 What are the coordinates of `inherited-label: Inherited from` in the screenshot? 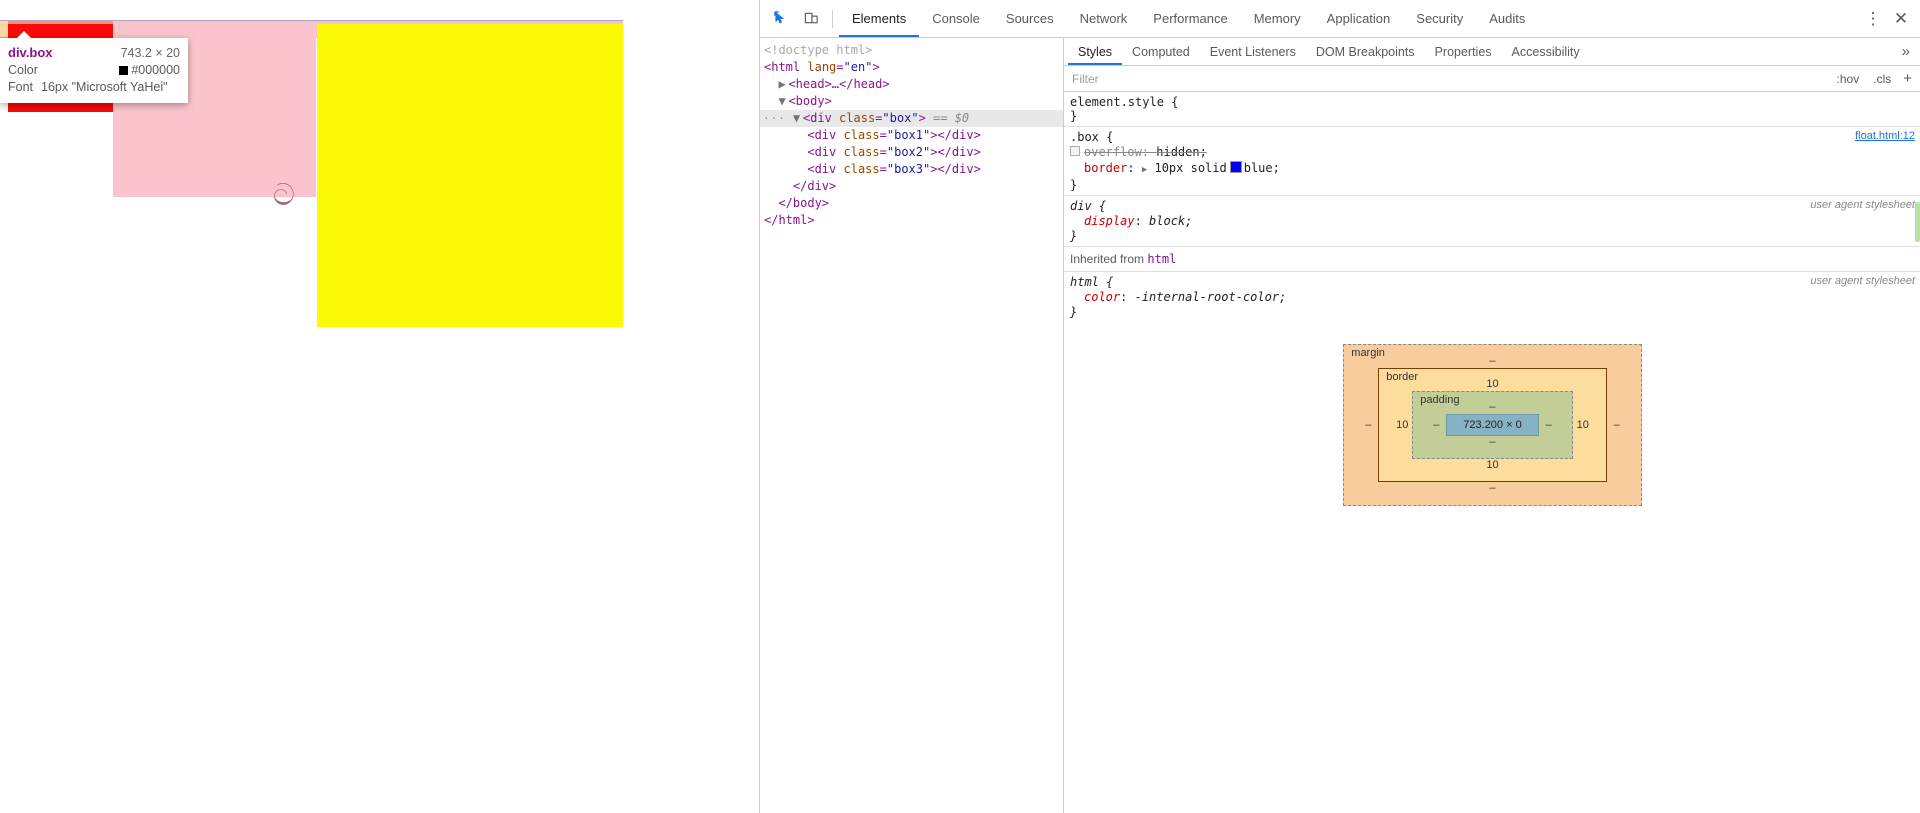 It's located at (1107, 259).